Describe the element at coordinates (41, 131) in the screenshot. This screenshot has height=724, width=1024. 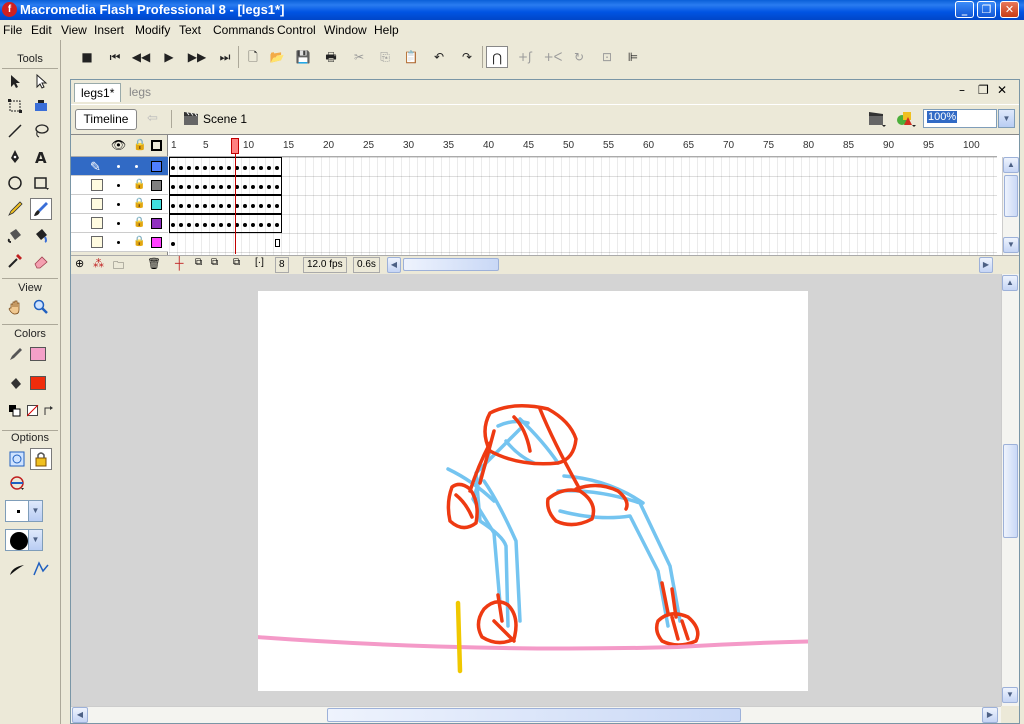
I see `lasso-tool-icon` at that location.